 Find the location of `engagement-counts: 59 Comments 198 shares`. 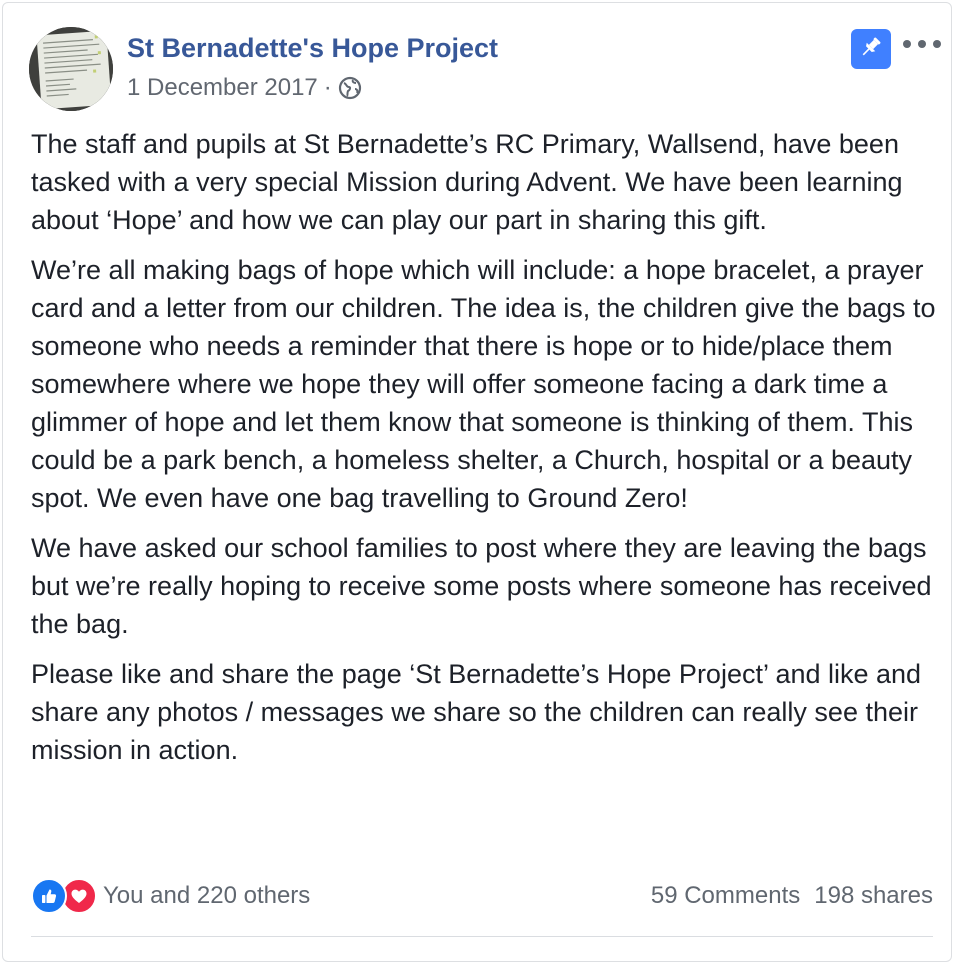

engagement-counts: 59 Comments 198 shares is located at coordinates (792, 896).